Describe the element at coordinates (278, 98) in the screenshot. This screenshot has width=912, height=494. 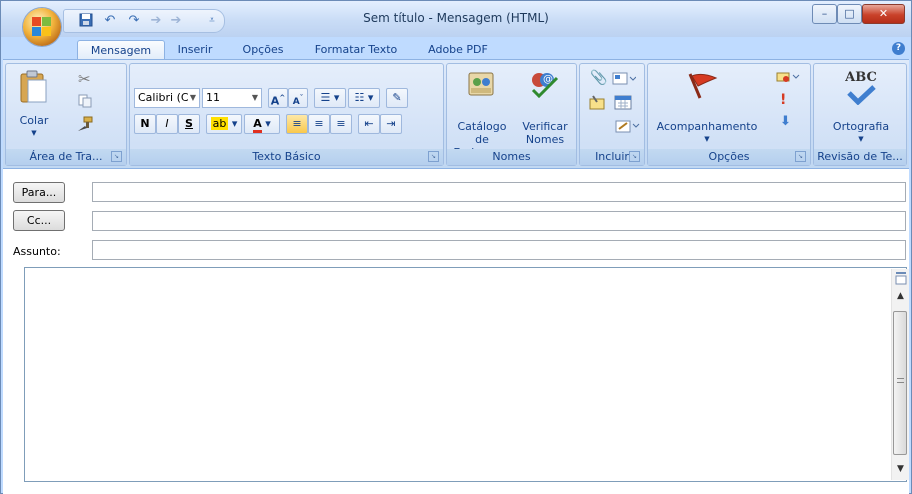
I see `grow-font-button: A^` at that location.